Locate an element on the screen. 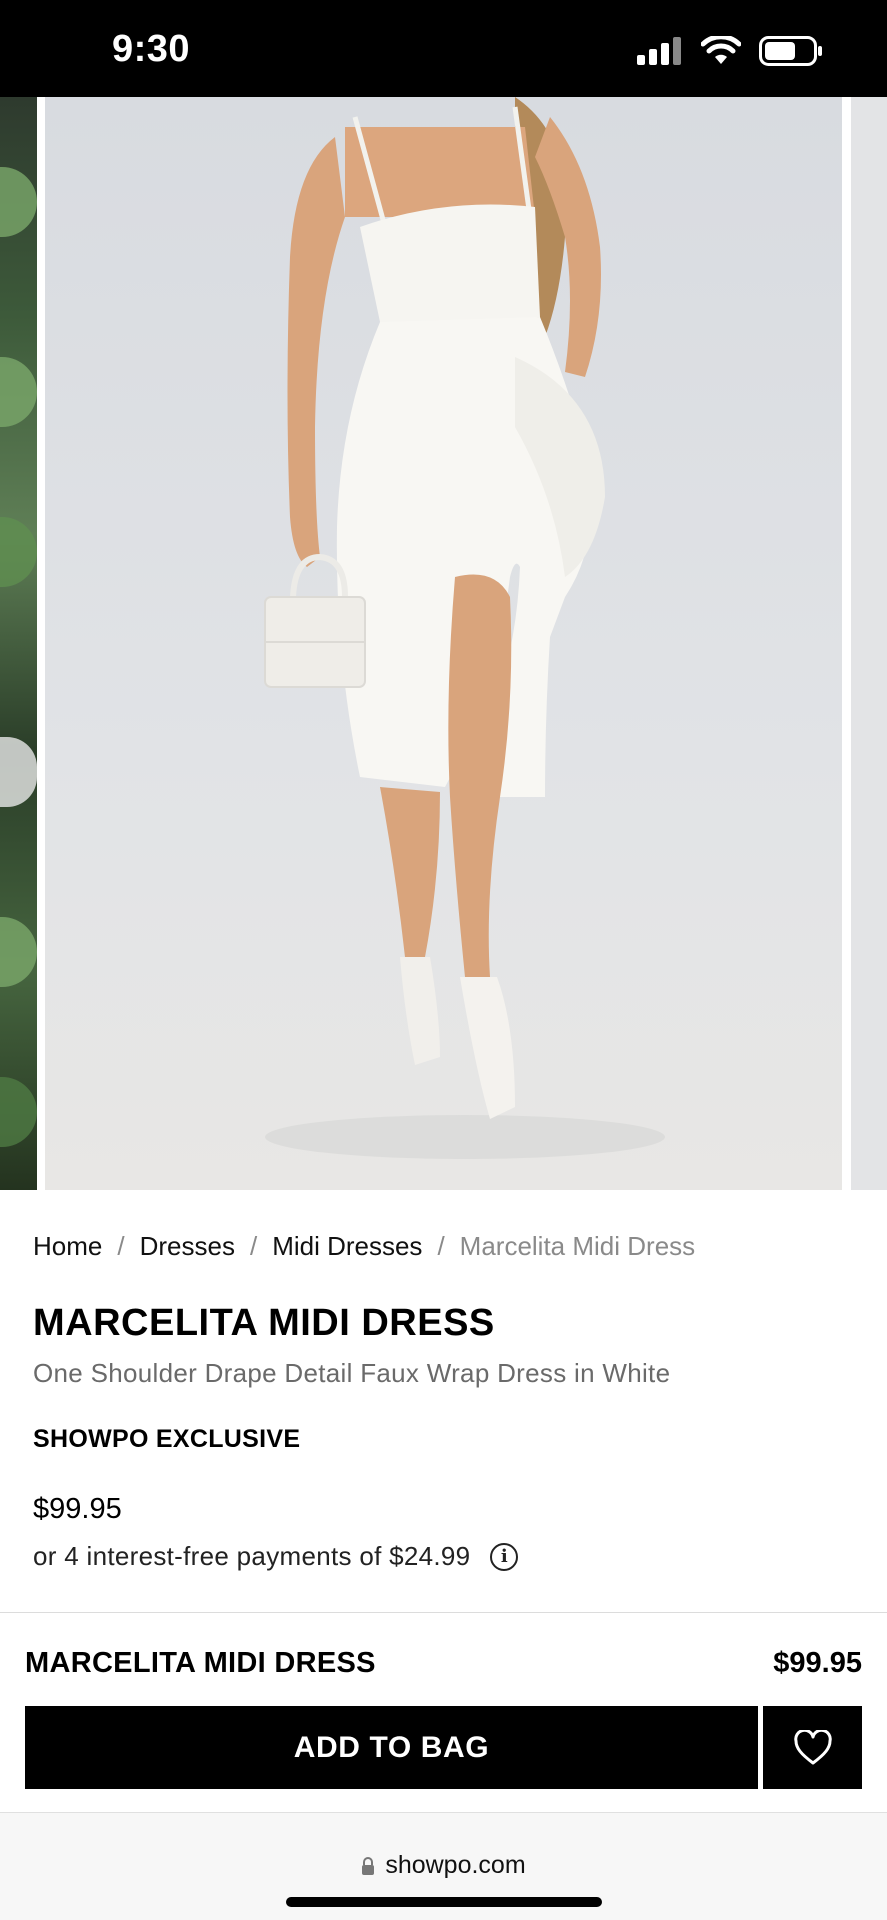 This screenshot has width=887, height=1920. browser-address-bar: showpo.com is located at coordinates (443, 1866).